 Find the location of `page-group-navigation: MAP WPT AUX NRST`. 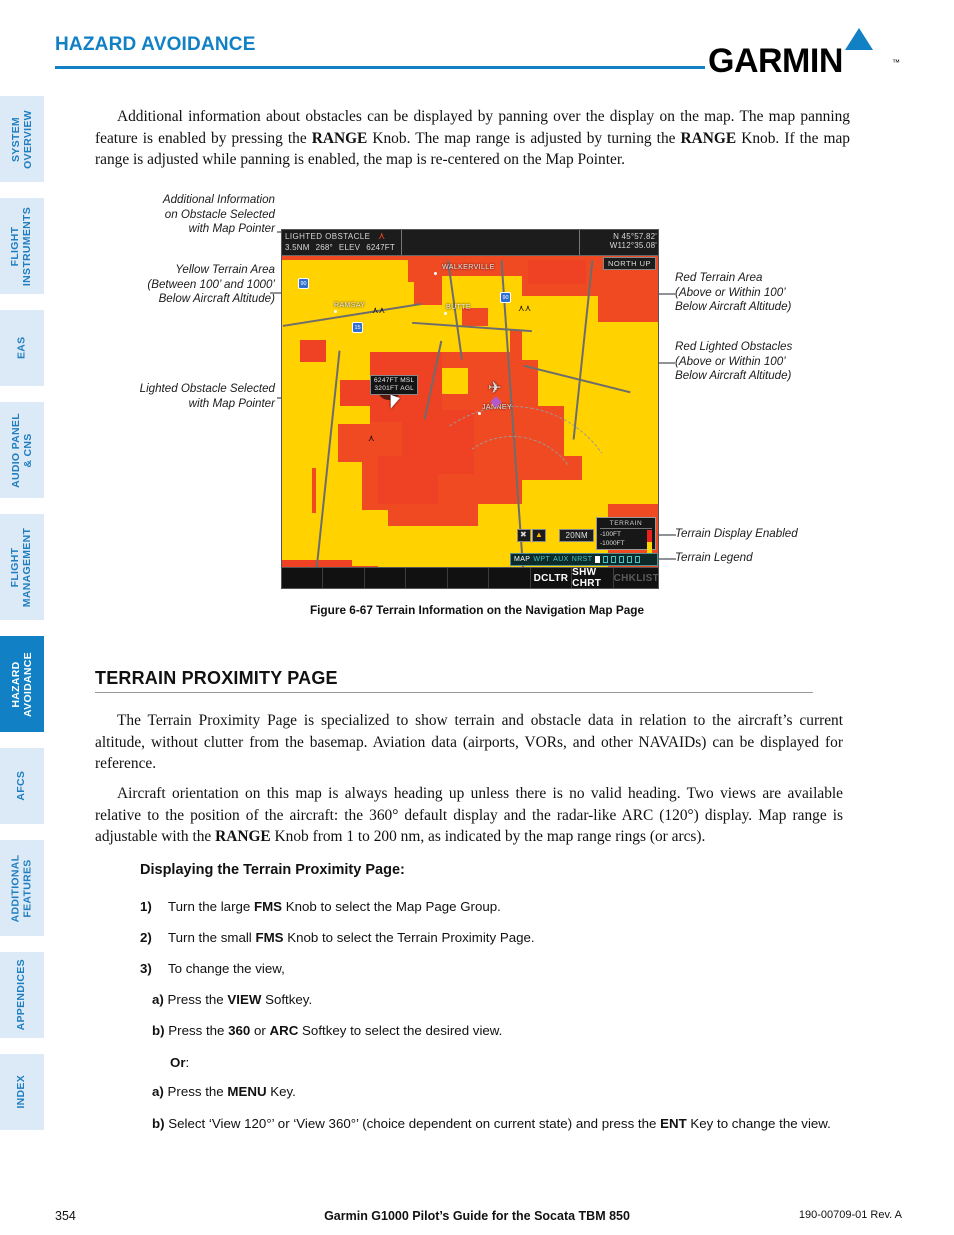

page-group-navigation: MAP WPT AUX NRST is located at coordinates (584, 559).